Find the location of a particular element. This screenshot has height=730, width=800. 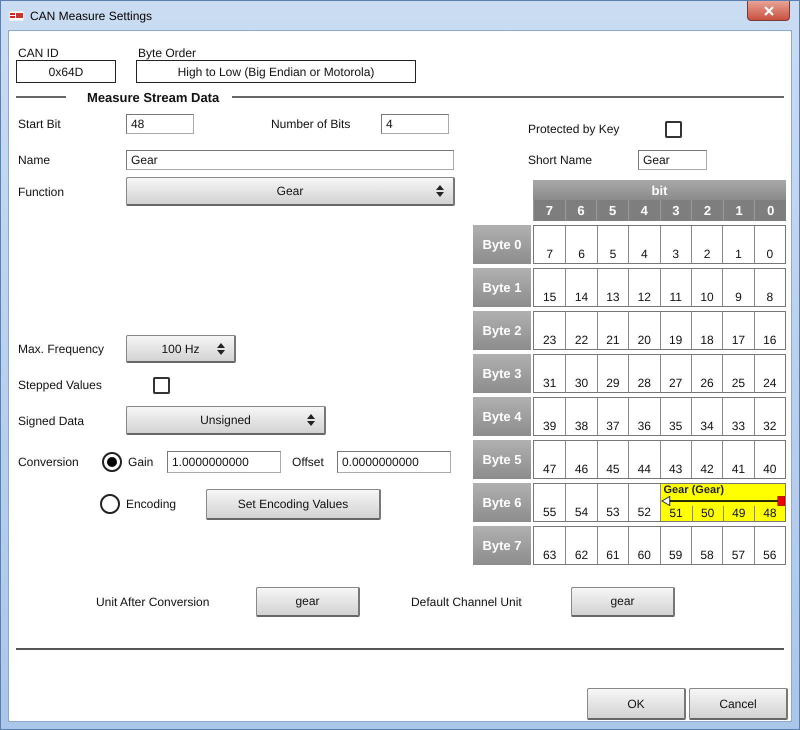

radio-label: Gain is located at coordinates (141, 461).